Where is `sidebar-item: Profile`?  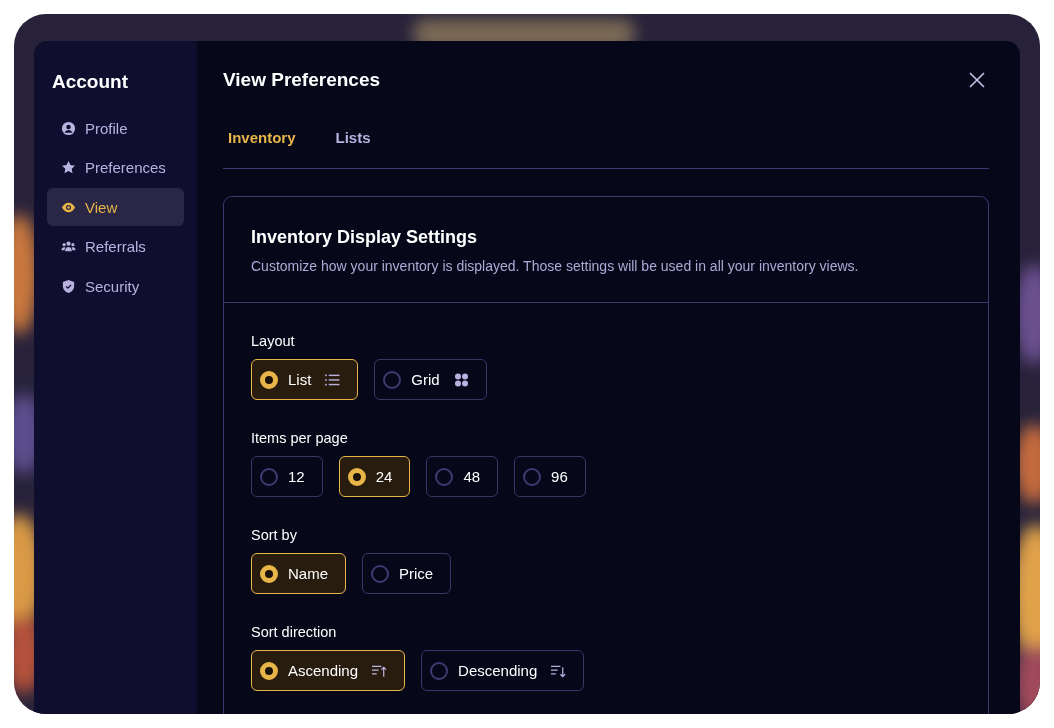
sidebar-item: Profile is located at coordinates (115, 128).